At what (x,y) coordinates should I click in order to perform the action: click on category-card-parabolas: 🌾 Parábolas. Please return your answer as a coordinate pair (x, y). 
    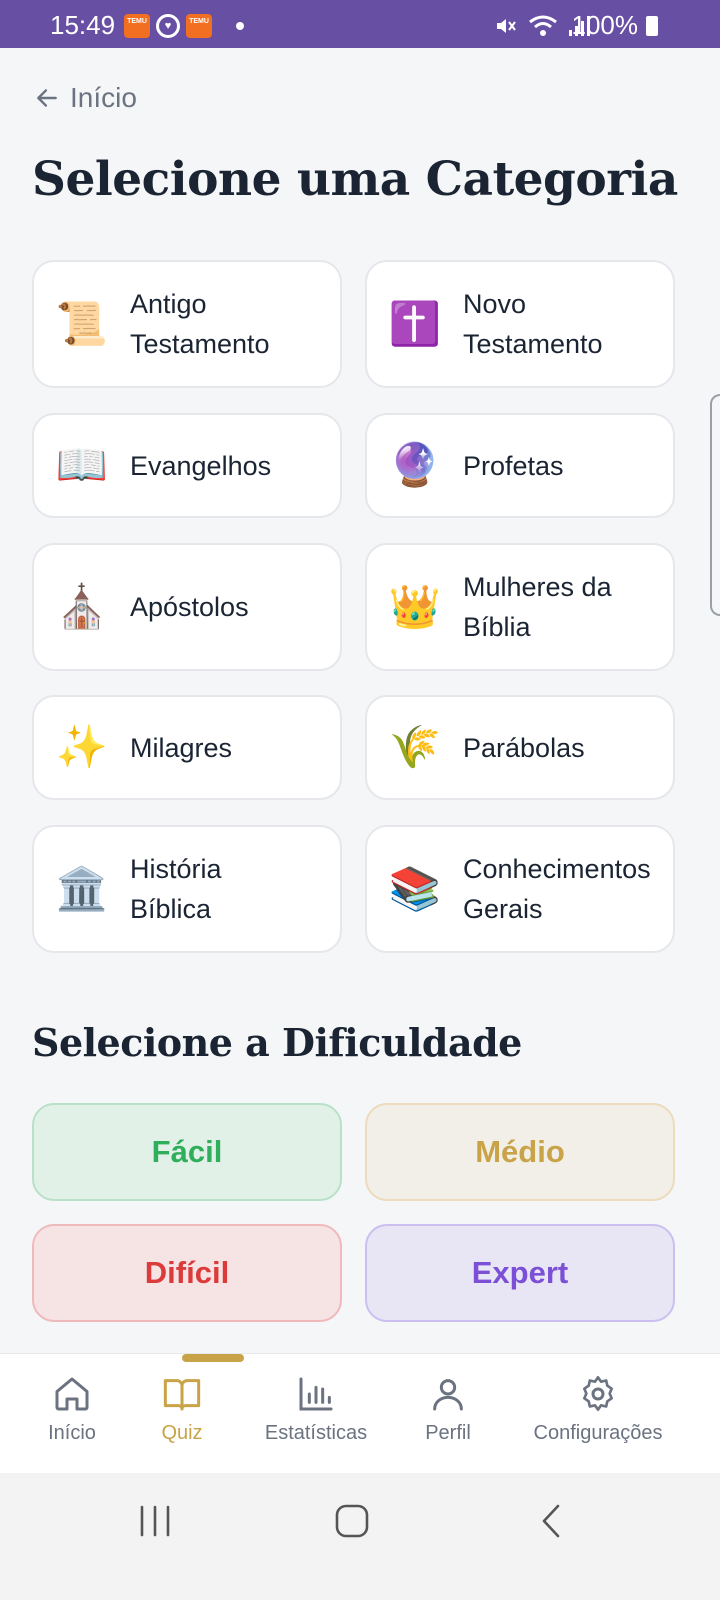
    Looking at the image, I should click on (520, 747).